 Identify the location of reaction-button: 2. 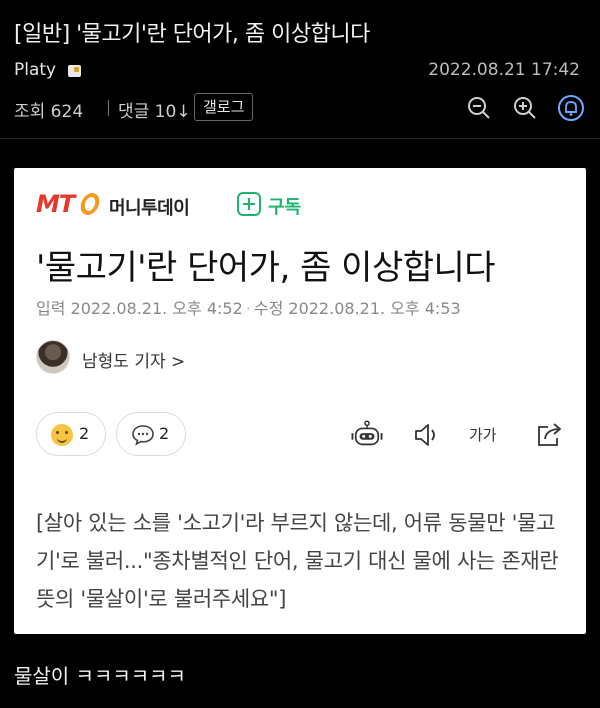
(71, 434).